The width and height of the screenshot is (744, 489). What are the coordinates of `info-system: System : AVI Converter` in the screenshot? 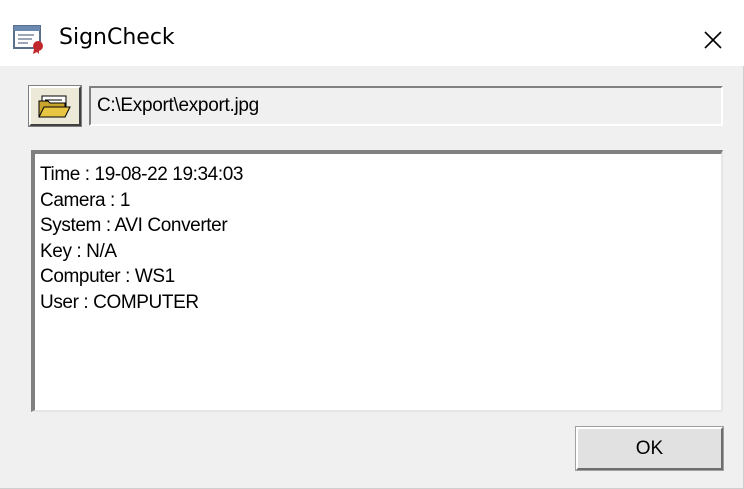 It's located at (134, 225).